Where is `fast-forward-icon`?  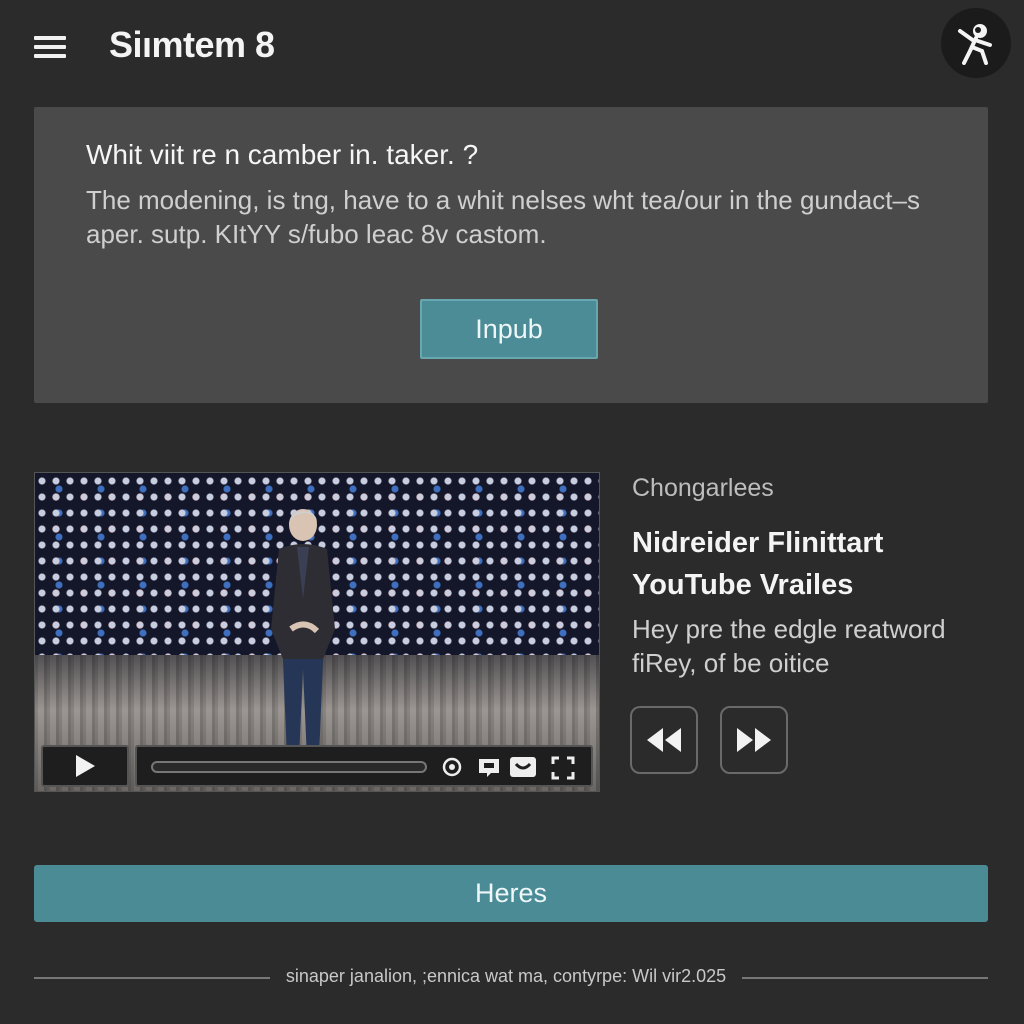
fast-forward-icon is located at coordinates (754, 740).